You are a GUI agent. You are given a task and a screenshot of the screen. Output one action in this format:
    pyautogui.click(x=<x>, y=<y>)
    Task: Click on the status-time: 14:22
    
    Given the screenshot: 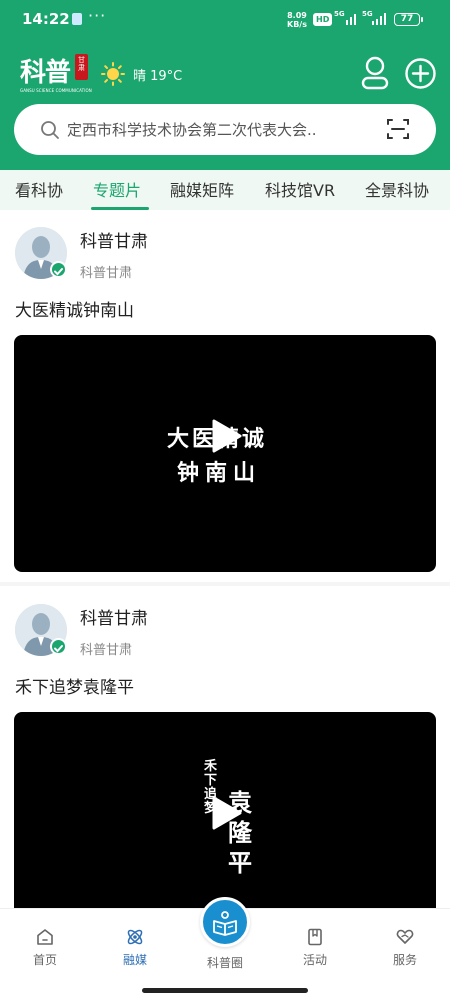 What is the action you would take?
    pyautogui.click(x=46, y=19)
    